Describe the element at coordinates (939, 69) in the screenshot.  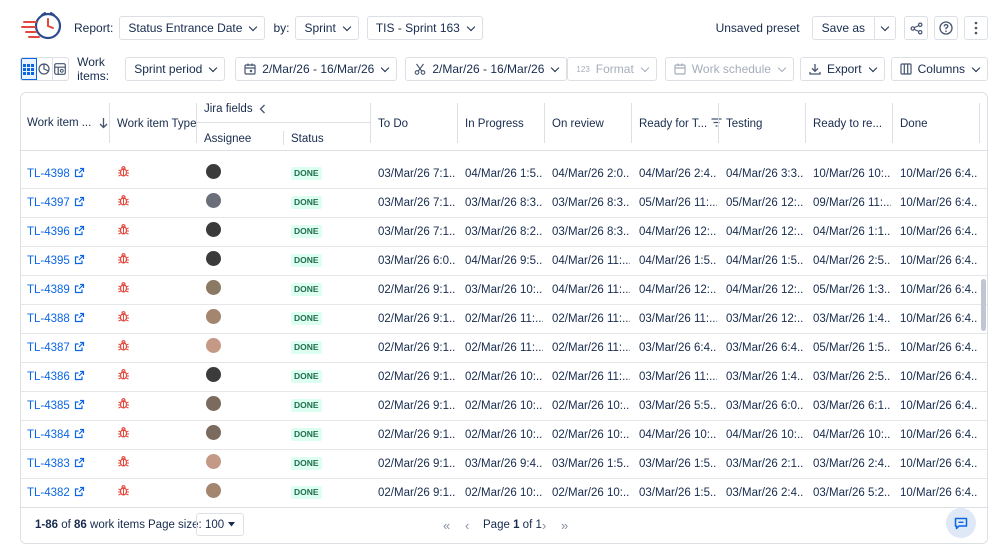
I see `columns-button: Columns` at that location.